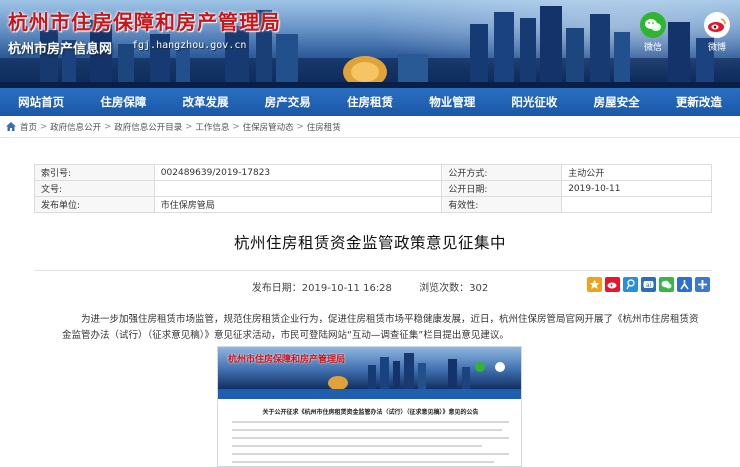  What do you see at coordinates (630, 284) in the screenshot?
I see `tencent-weibo-share-icon` at bounding box center [630, 284].